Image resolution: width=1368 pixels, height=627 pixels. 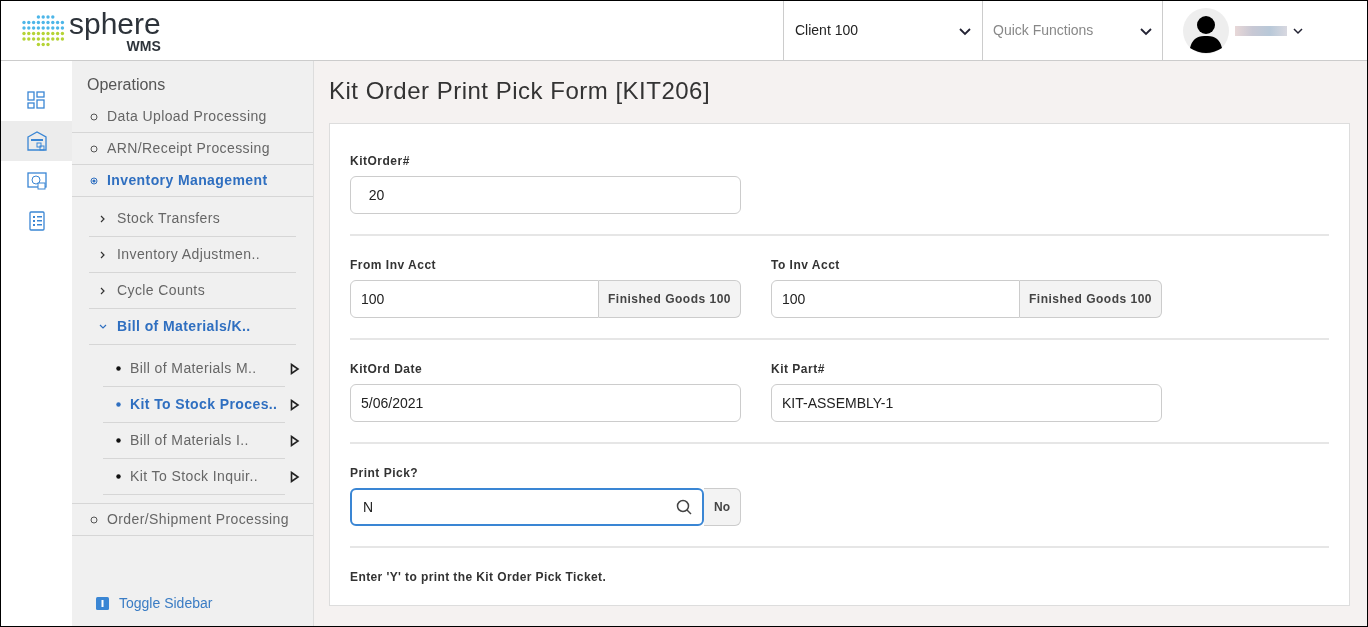 What do you see at coordinates (882, 30) in the screenshot?
I see `client-select: Client 100` at bounding box center [882, 30].